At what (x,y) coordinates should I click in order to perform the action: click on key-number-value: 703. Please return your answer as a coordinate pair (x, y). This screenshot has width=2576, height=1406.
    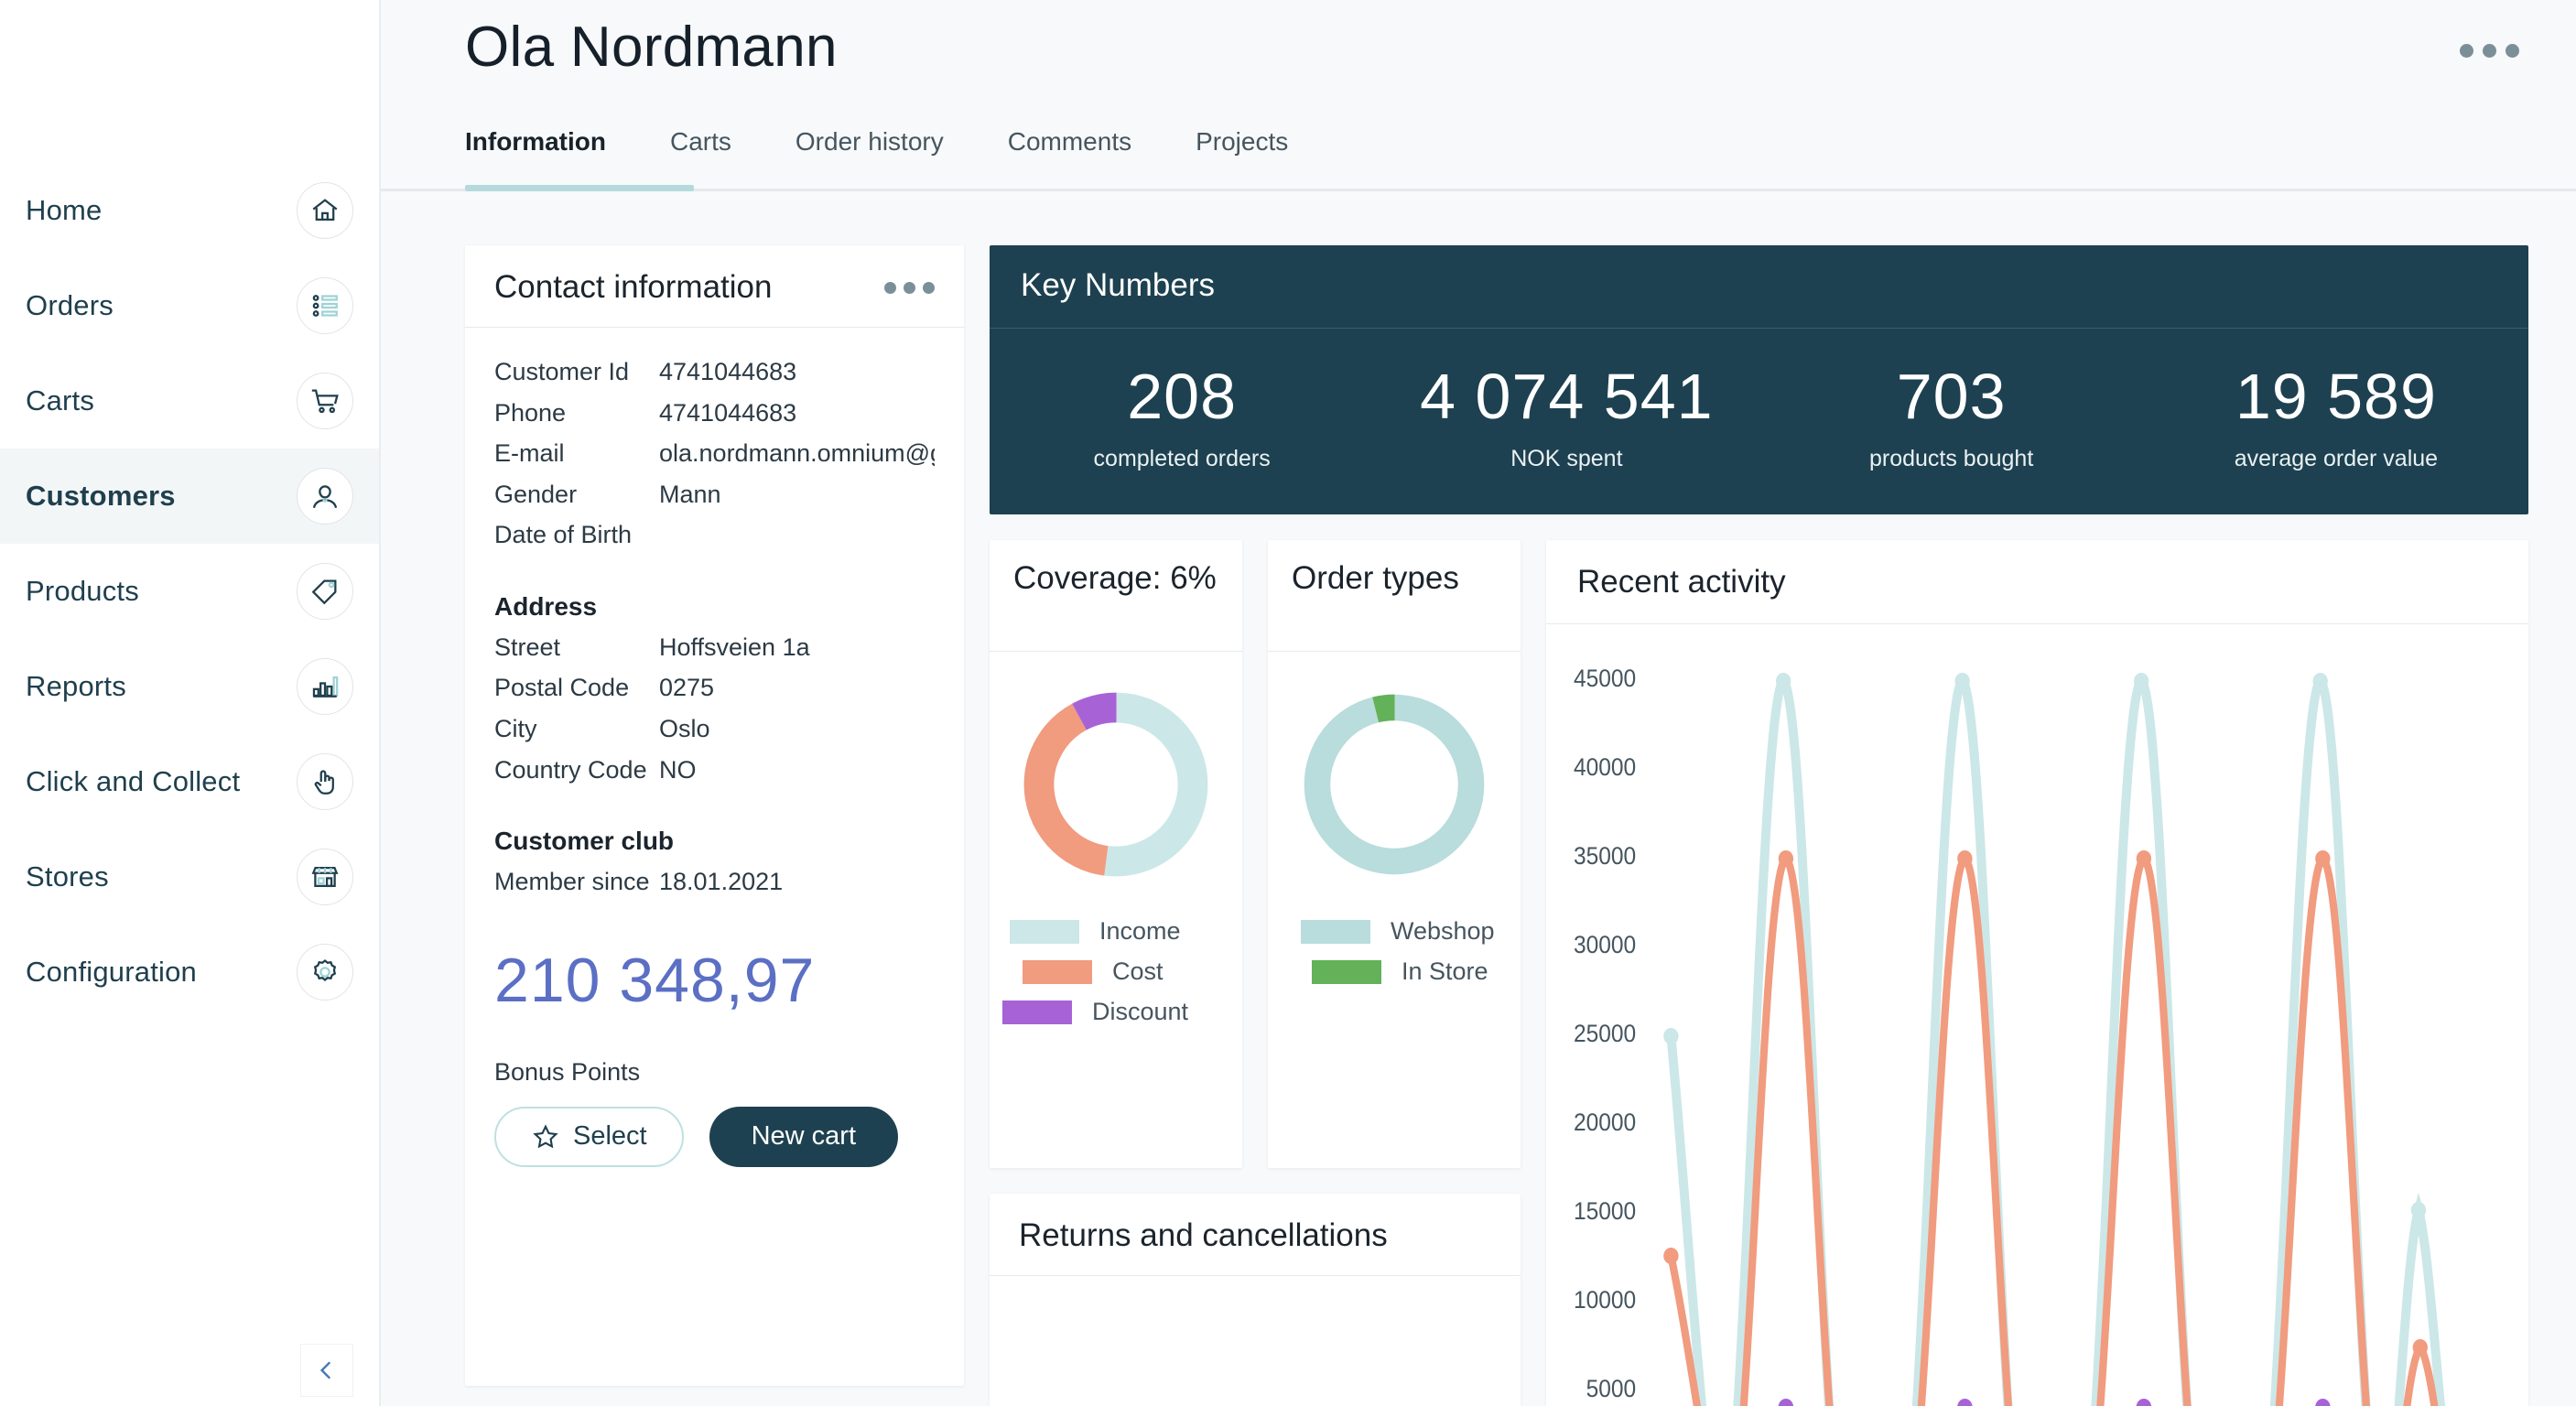
    Looking at the image, I should click on (1952, 397).